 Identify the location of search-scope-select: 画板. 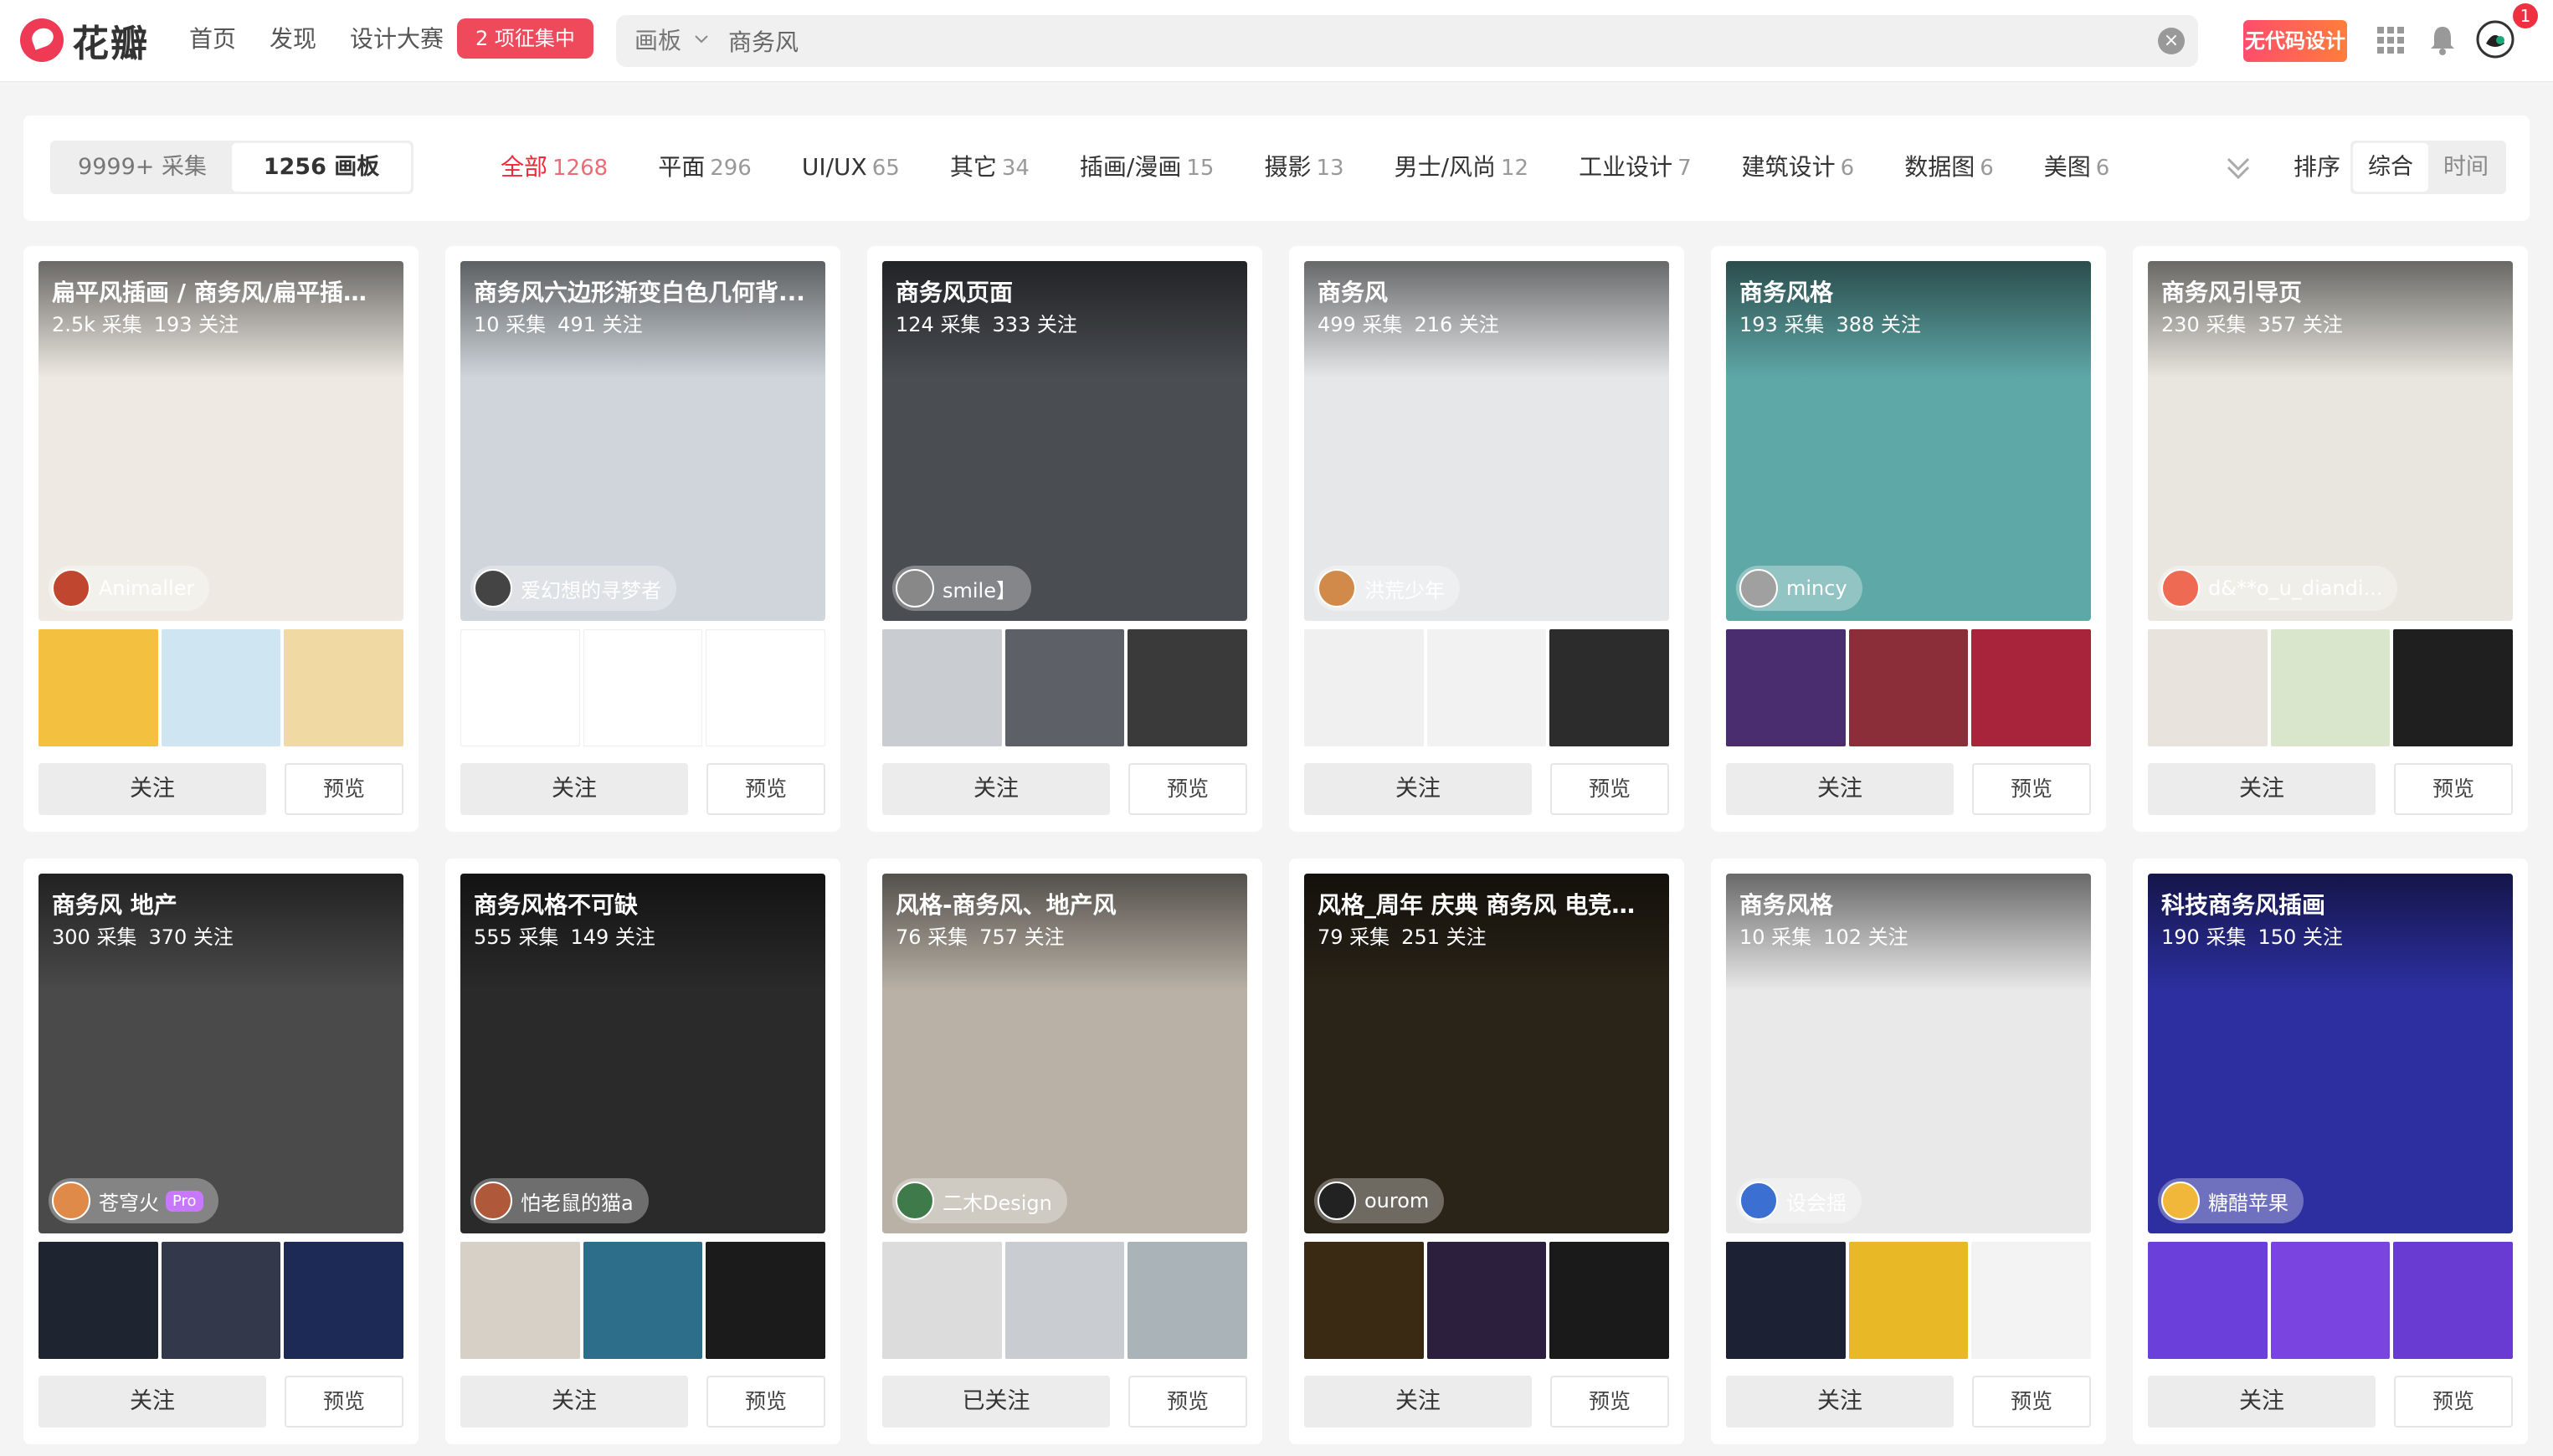
(657, 41).